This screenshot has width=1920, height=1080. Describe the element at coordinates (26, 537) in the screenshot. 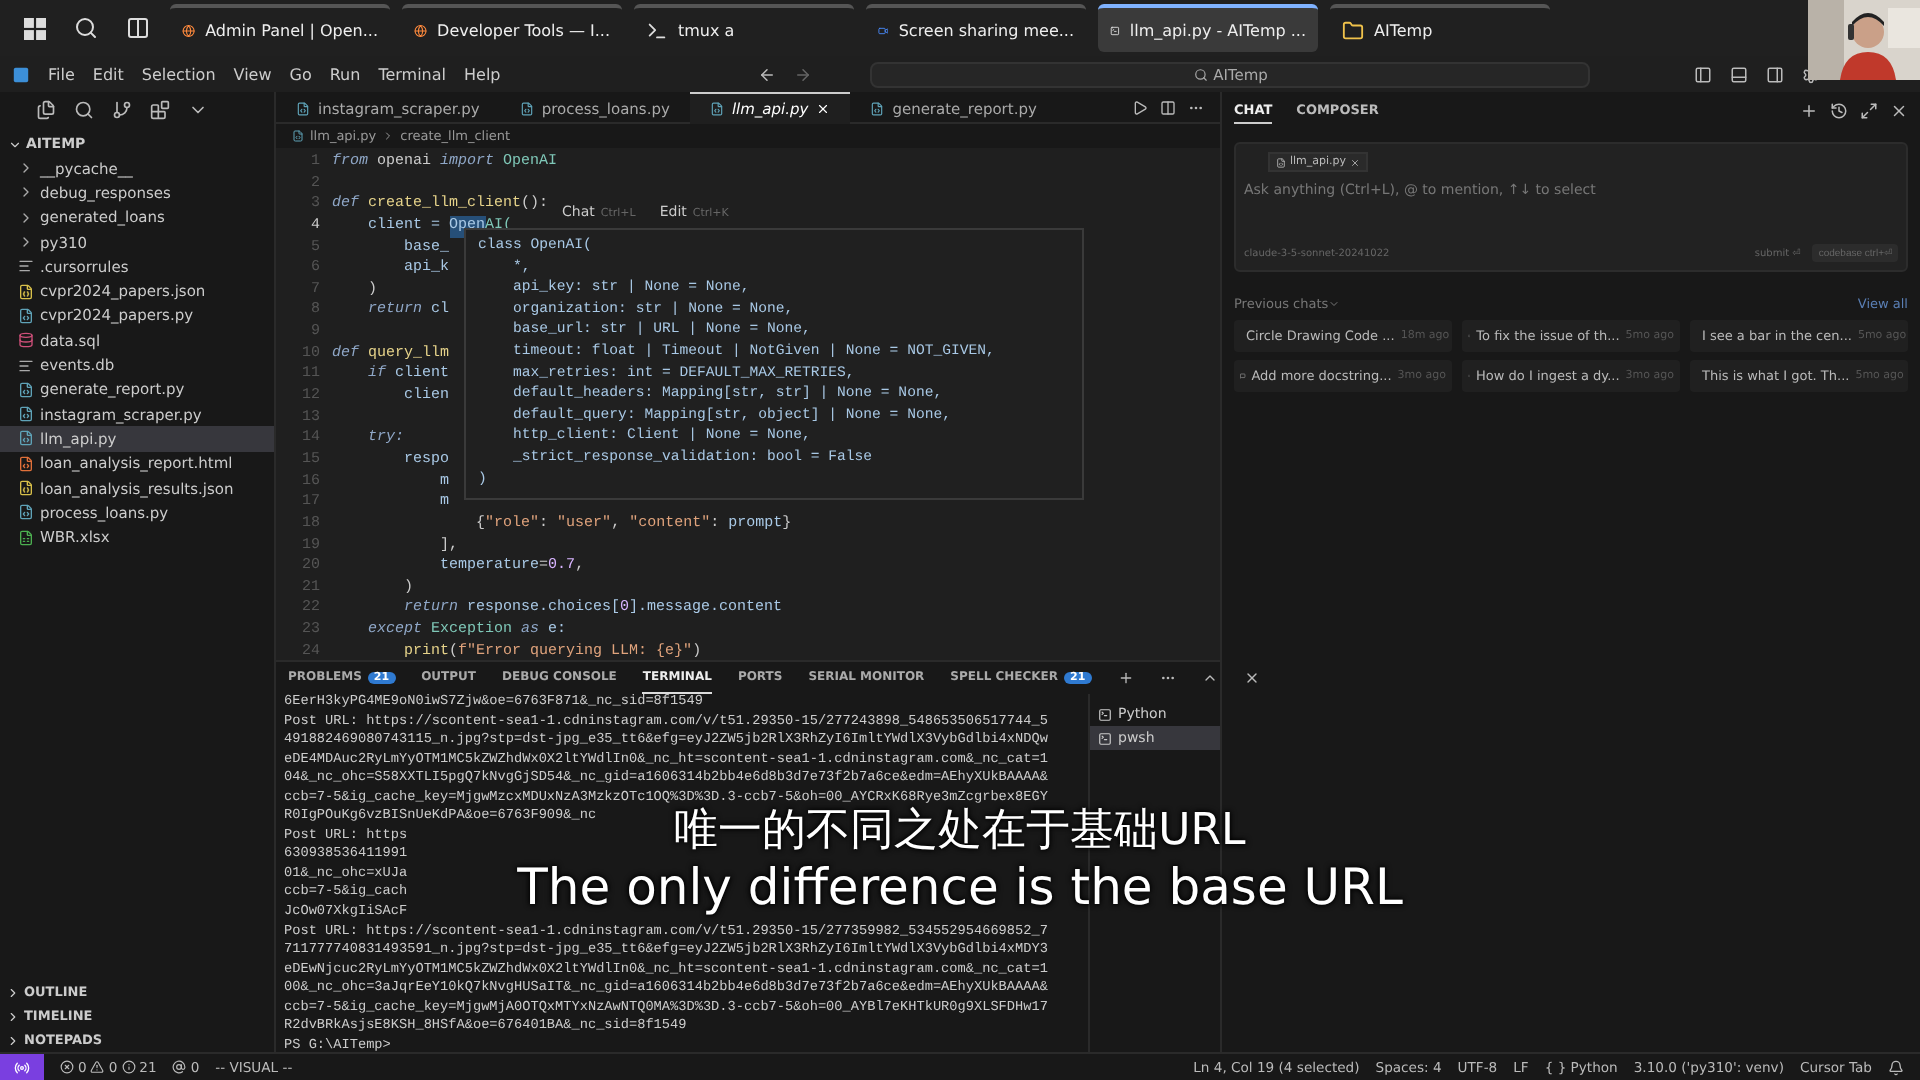

I see `spreadsheet-icon` at that location.